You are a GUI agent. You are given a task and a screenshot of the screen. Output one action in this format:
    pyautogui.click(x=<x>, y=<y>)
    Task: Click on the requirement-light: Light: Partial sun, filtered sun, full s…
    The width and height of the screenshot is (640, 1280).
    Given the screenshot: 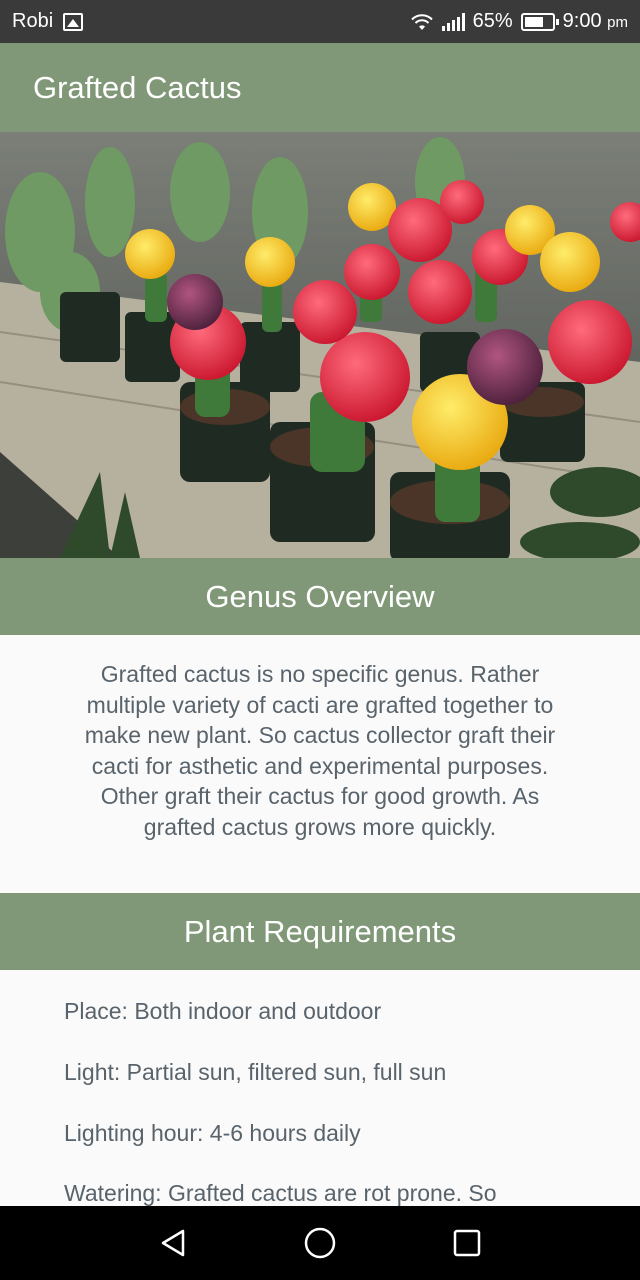 What is the action you would take?
    pyautogui.click(x=255, y=1072)
    